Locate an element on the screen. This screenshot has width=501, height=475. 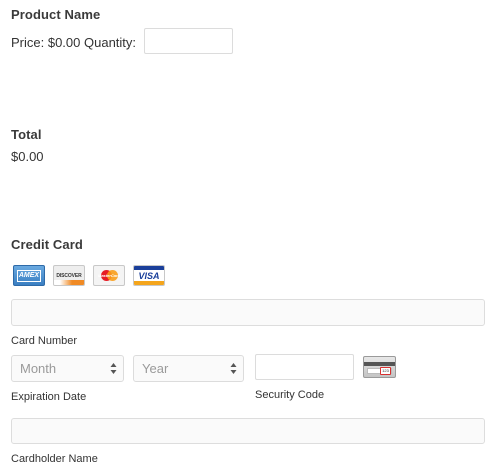
amex-logo-text: AMEX is located at coordinates (29, 276).